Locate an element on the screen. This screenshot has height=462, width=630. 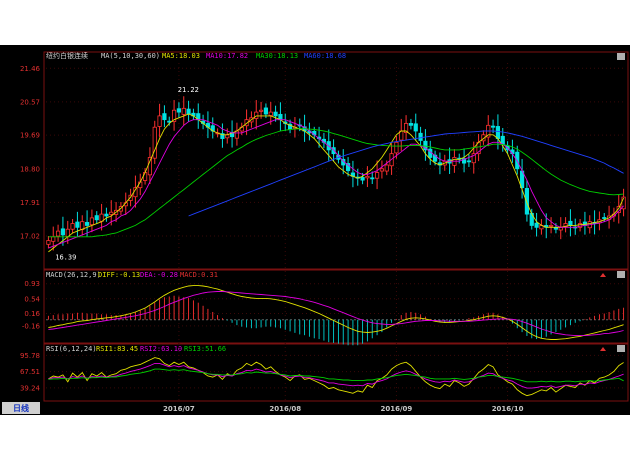
macd-panel-up-icon is located at coordinates (603, 275).